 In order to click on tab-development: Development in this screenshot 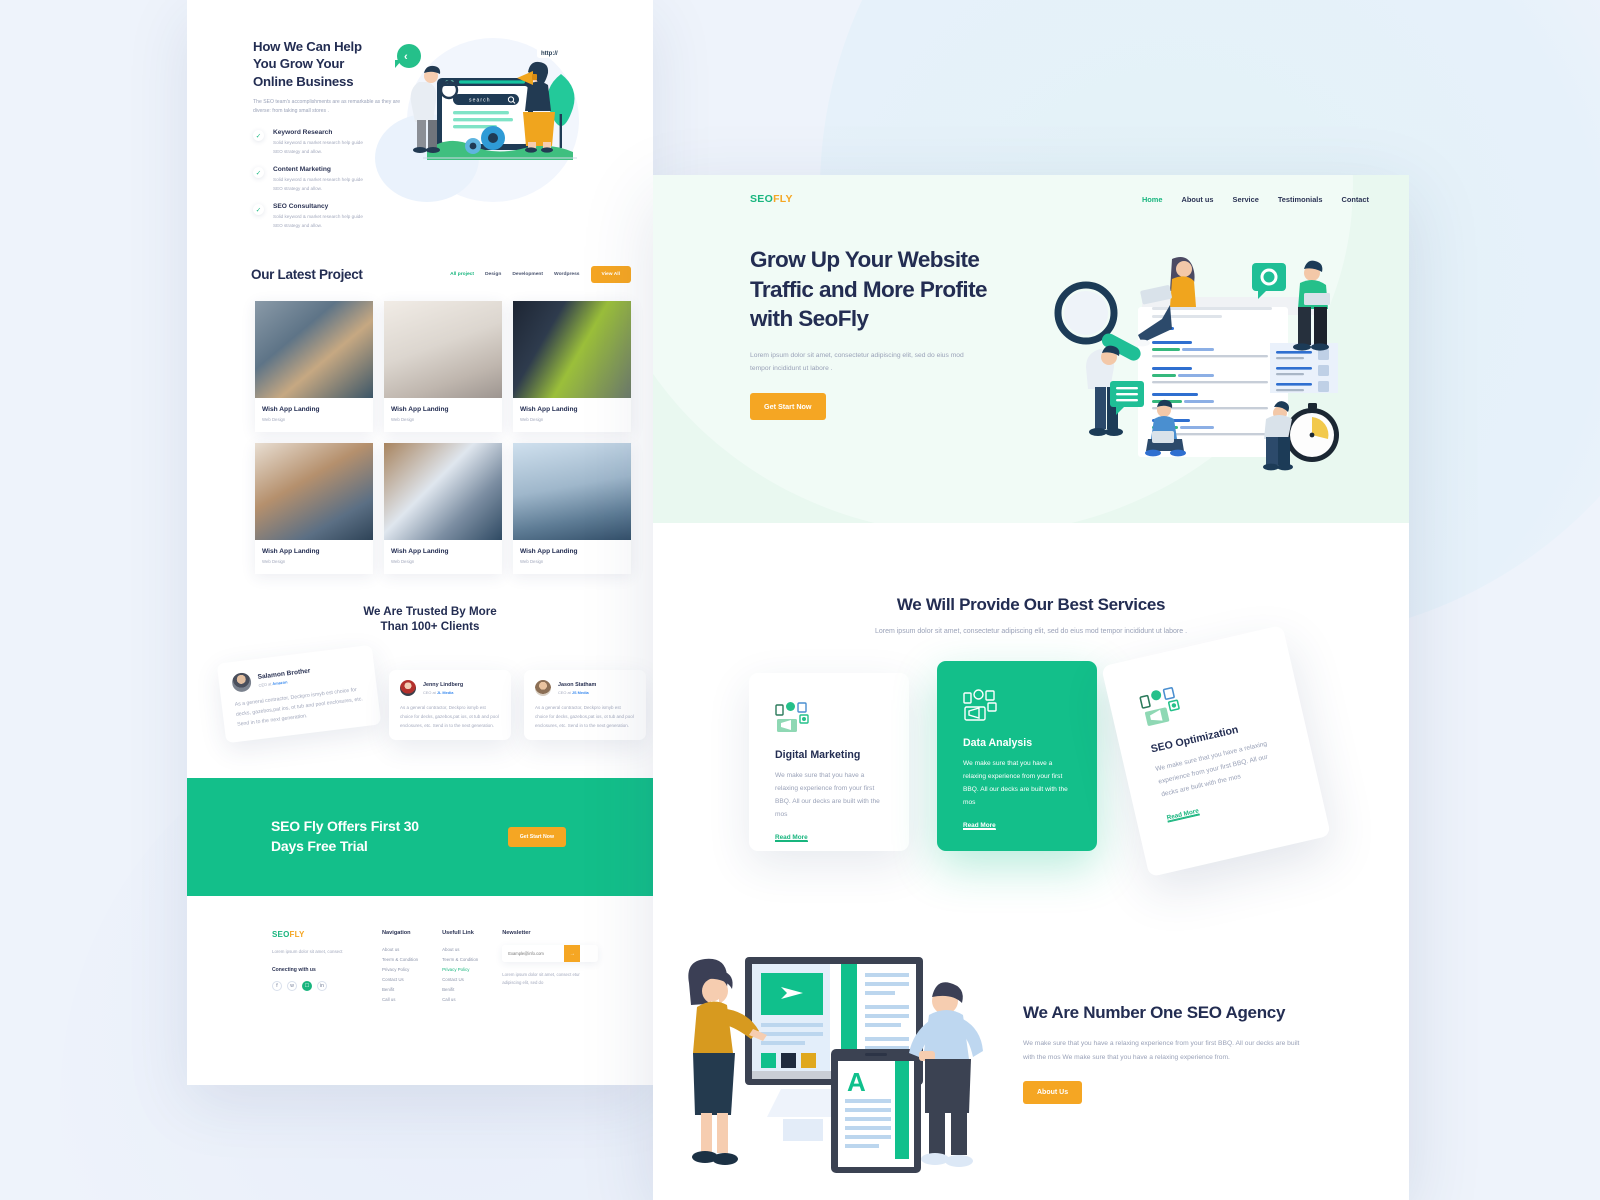, I will do `click(527, 274)`.